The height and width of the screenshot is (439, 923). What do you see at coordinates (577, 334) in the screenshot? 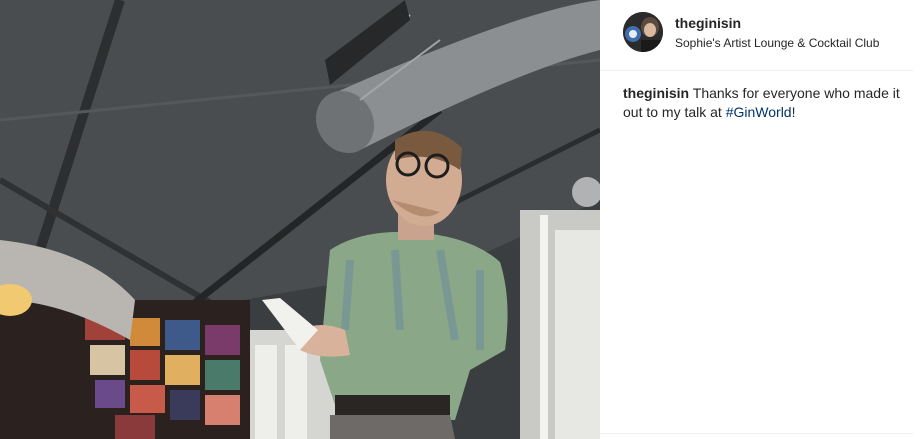
I see `window` at bounding box center [577, 334].